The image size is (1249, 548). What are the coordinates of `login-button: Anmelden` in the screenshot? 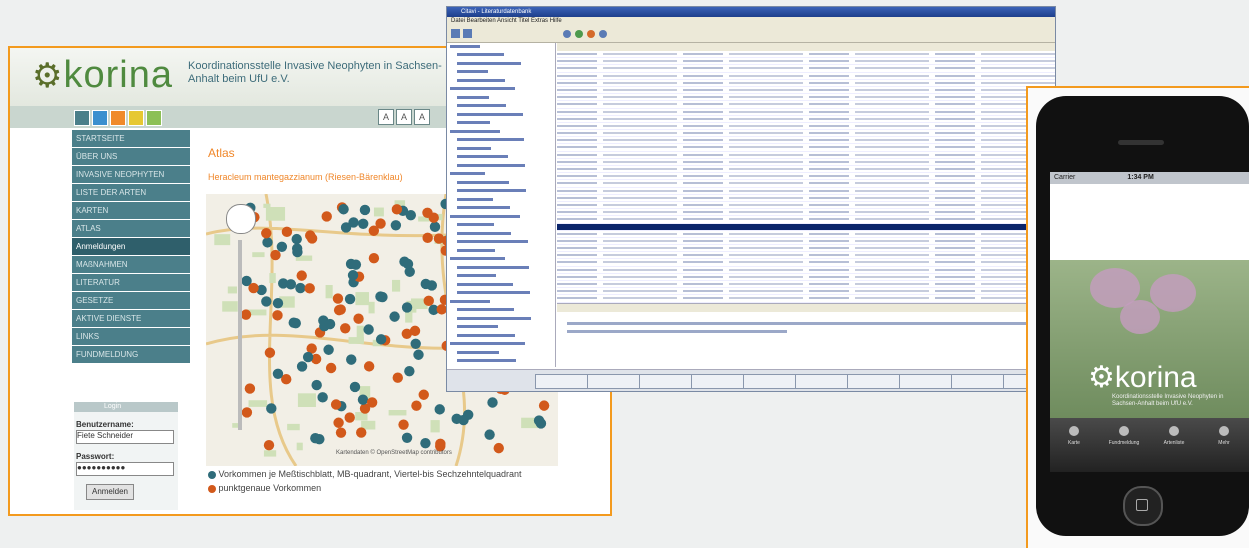 It's located at (110, 492).